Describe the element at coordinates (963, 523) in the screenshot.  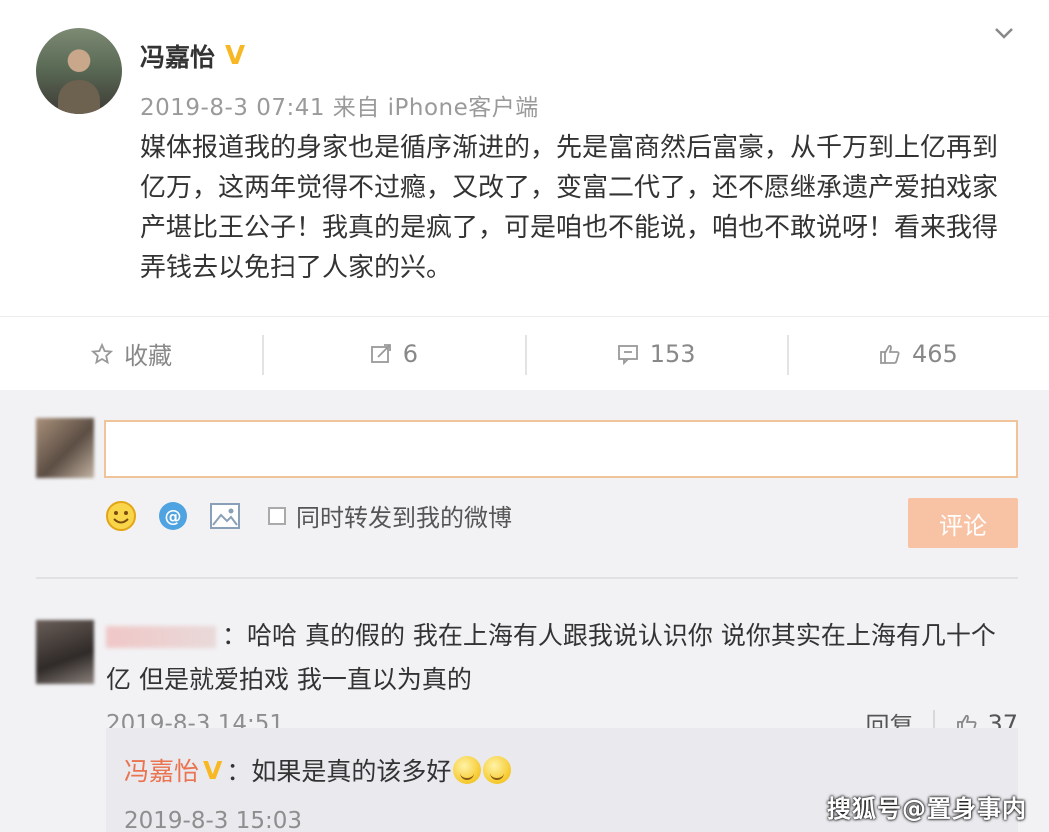
I see `submit-comment-button: 评论` at that location.